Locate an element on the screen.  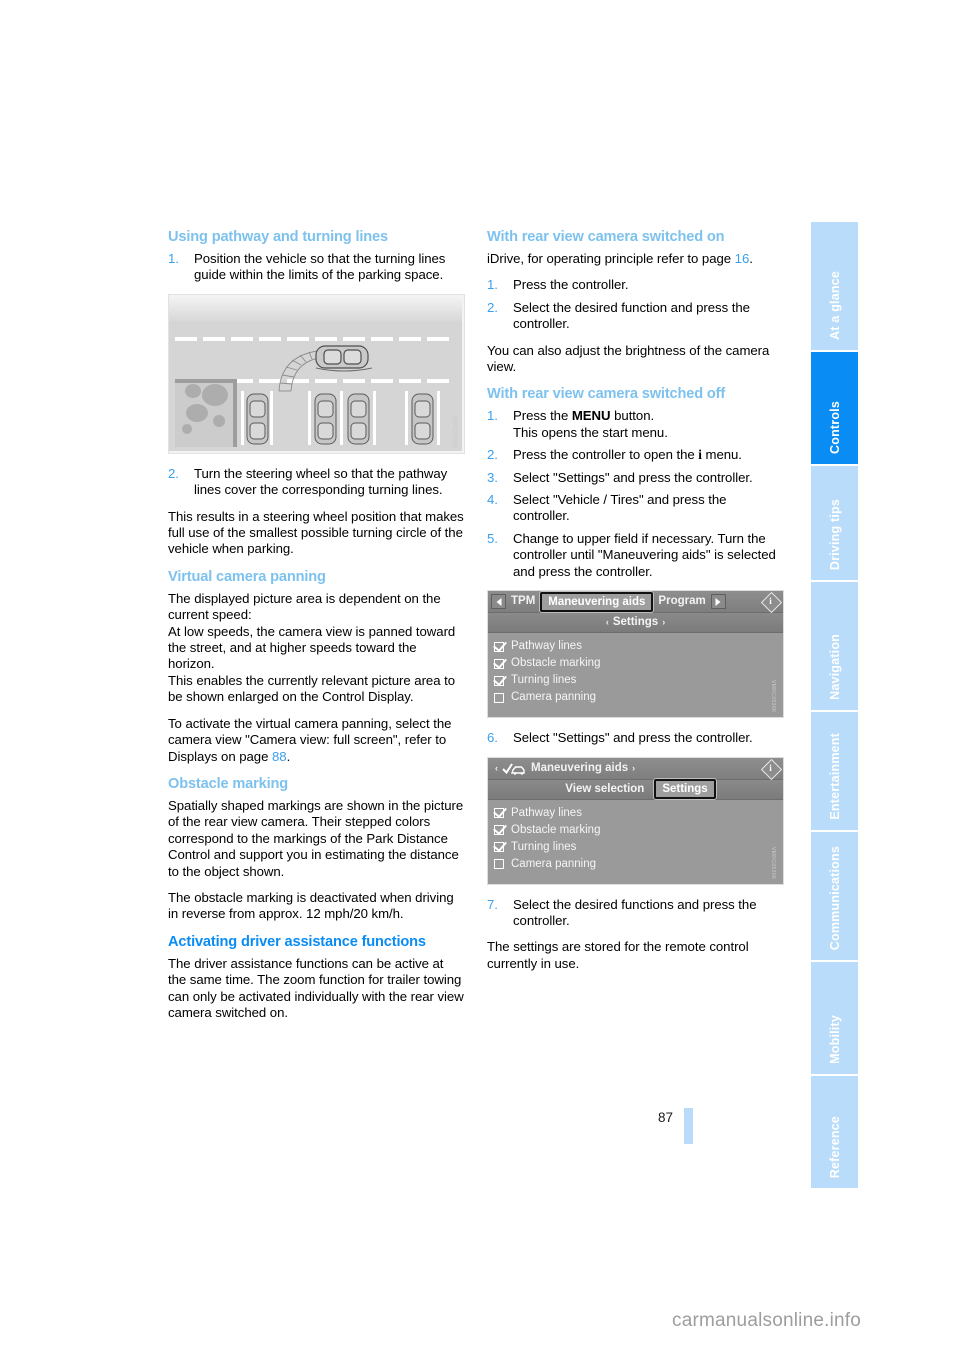
right-arrow-icon is located at coordinates (718, 602).